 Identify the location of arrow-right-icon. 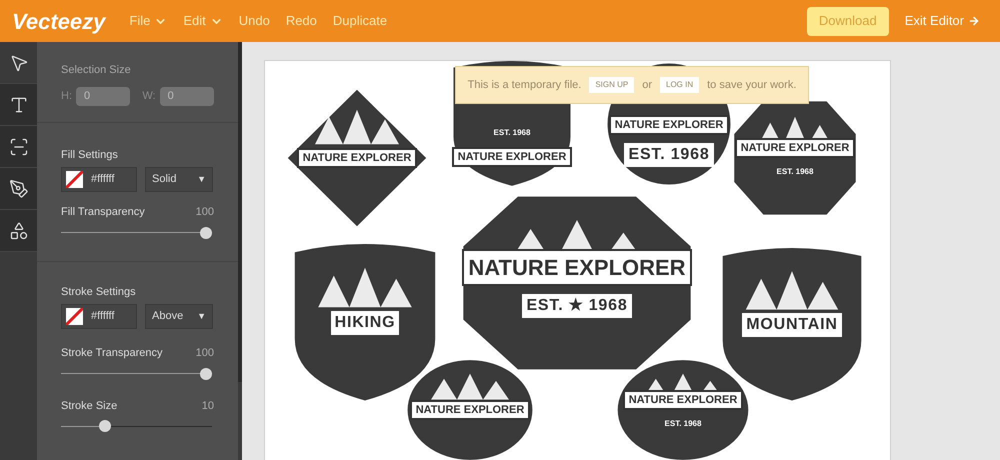
(974, 21).